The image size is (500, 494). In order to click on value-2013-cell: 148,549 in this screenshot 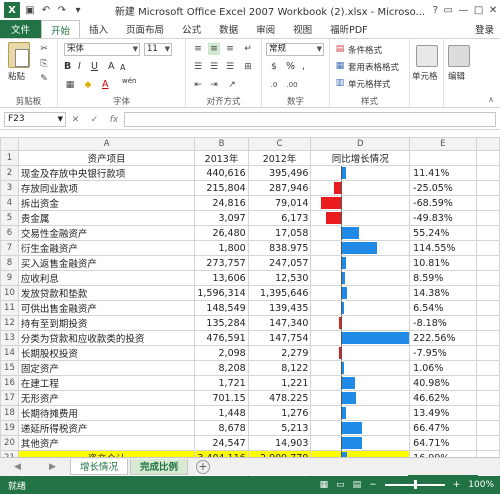, I will do `click(221, 308)`.